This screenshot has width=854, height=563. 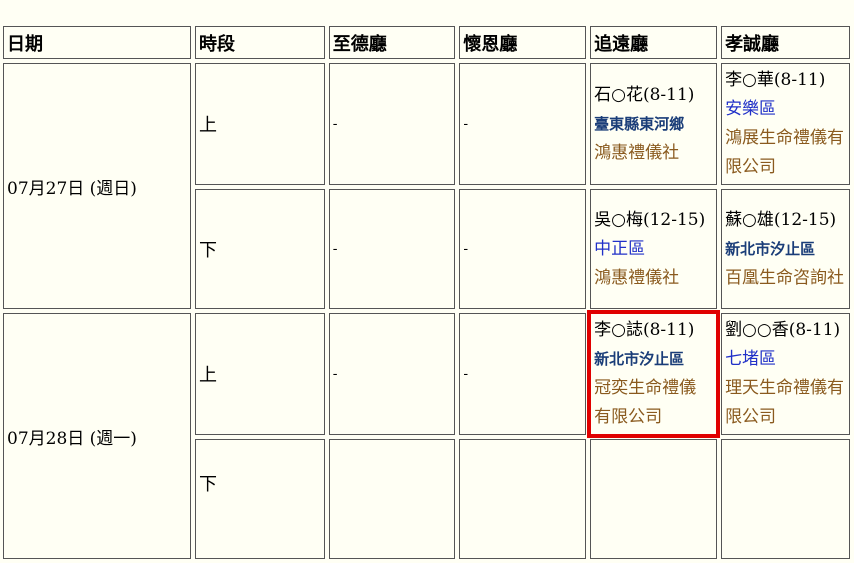 What do you see at coordinates (644, 94) in the screenshot?
I see `deceased-name: 石○花(8-11)` at bounding box center [644, 94].